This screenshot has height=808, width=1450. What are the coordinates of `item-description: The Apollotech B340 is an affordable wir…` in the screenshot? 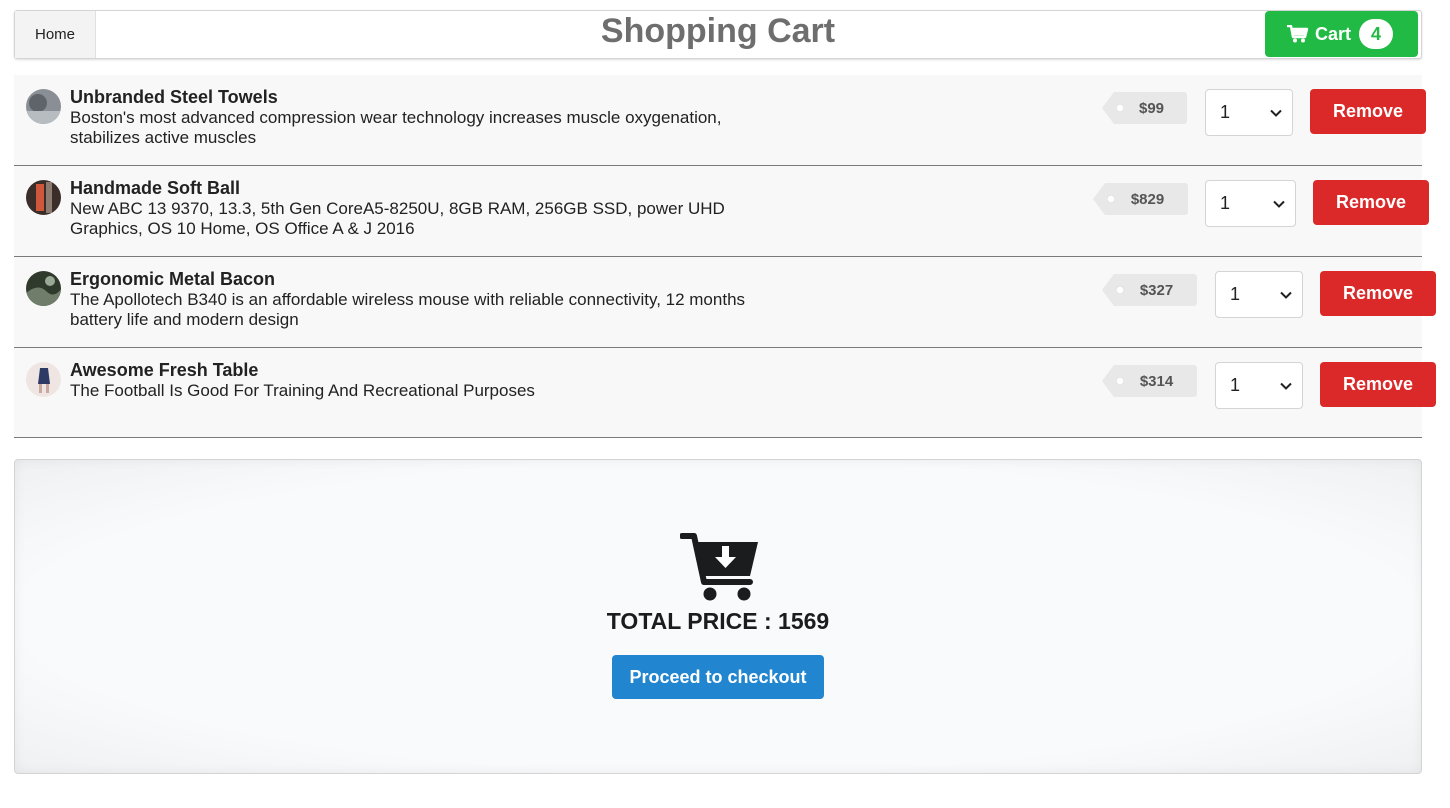 It's located at (408, 309).